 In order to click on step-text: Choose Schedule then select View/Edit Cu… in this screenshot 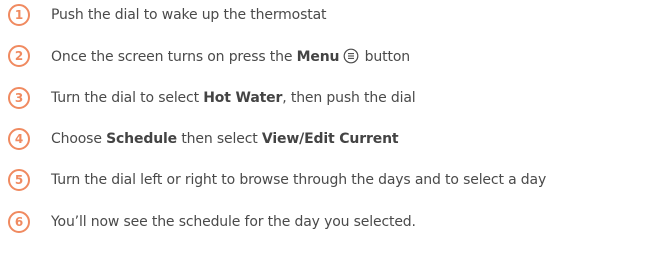, I will do `click(225, 139)`.